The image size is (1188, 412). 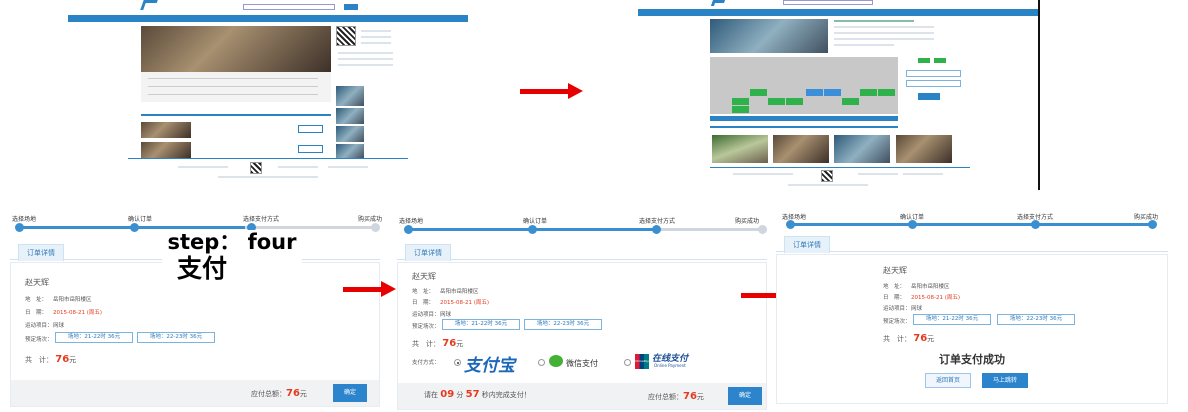 I want to click on back-home-button: 返回首页, so click(x=948, y=380).